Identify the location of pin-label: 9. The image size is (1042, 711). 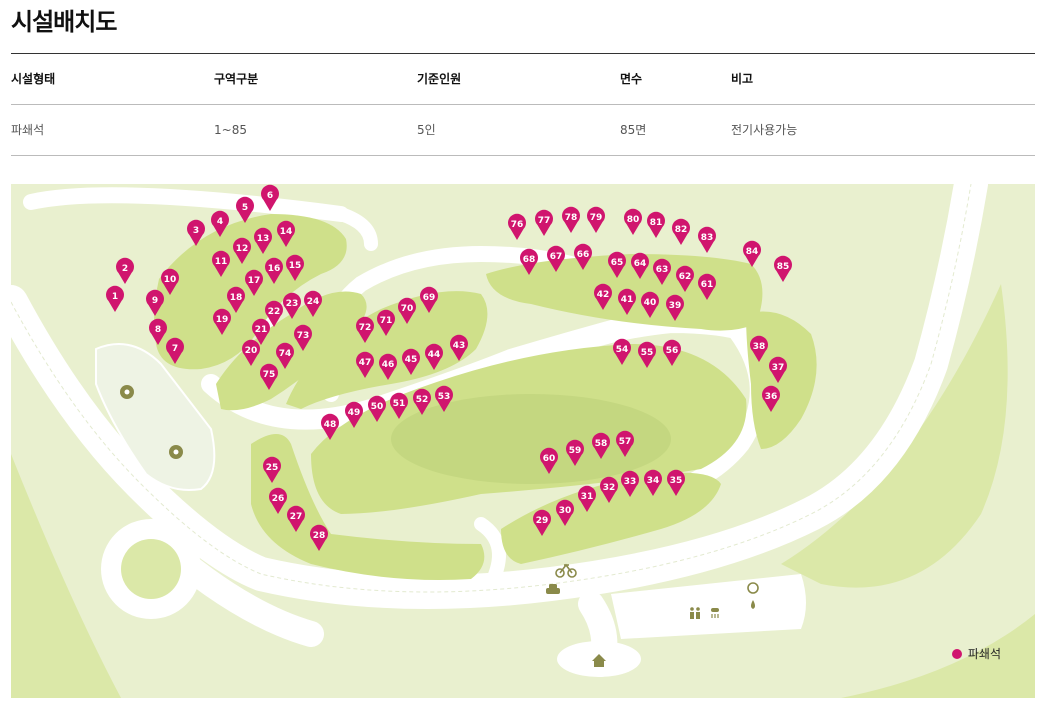
(155, 301).